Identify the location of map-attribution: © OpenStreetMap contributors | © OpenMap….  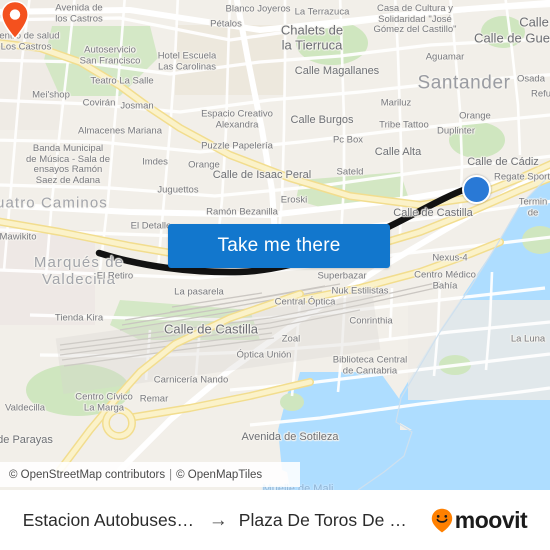
(150, 474).